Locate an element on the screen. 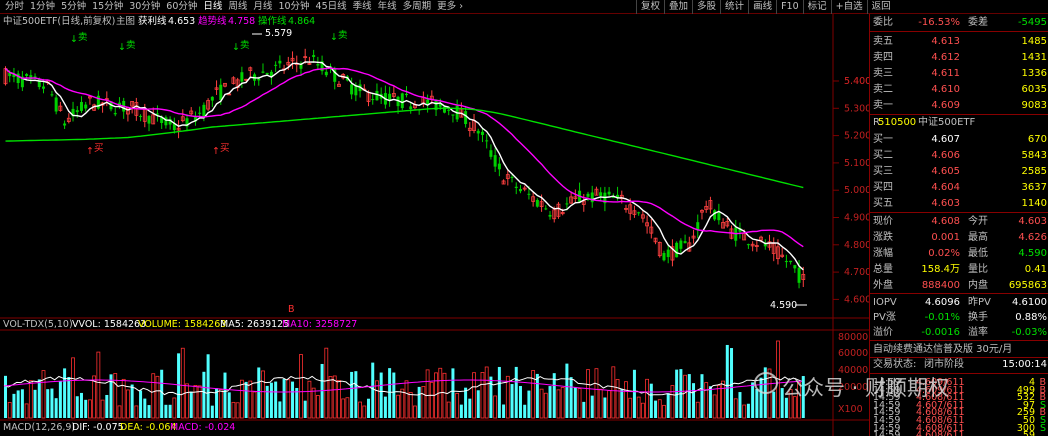 This screenshot has width=1048, height=436. ask-row: 卖四 4.612 1431 is located at coordinates (959, 57).